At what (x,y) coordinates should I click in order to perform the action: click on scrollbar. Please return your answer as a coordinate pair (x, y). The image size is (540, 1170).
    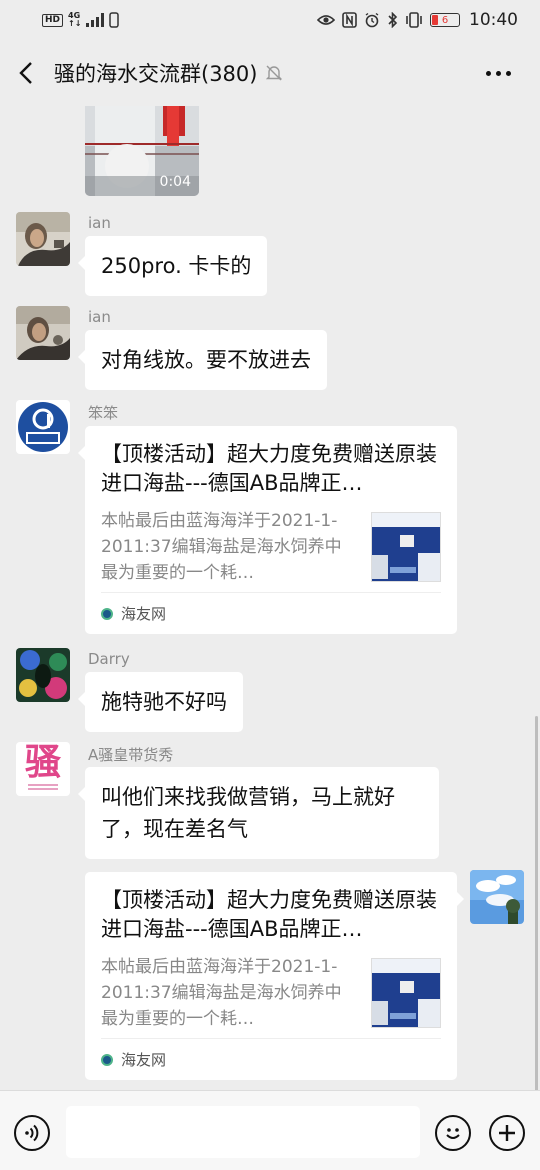
    Looking at the image, I should click on (536, 906).